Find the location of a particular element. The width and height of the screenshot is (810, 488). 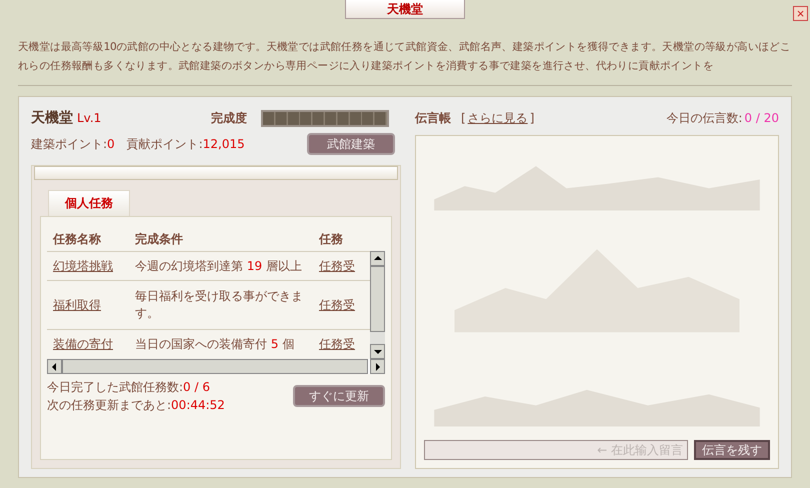

see-more-link: さらに見る is located at coordinates (498, 118).